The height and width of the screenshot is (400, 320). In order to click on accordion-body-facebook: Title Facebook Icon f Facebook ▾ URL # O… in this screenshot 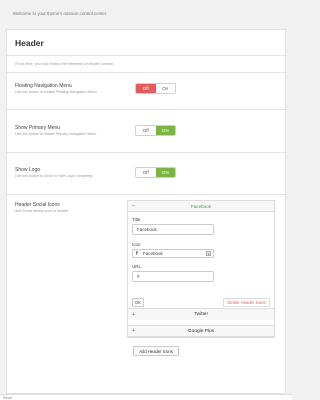, I will do `click(201, 260)`.